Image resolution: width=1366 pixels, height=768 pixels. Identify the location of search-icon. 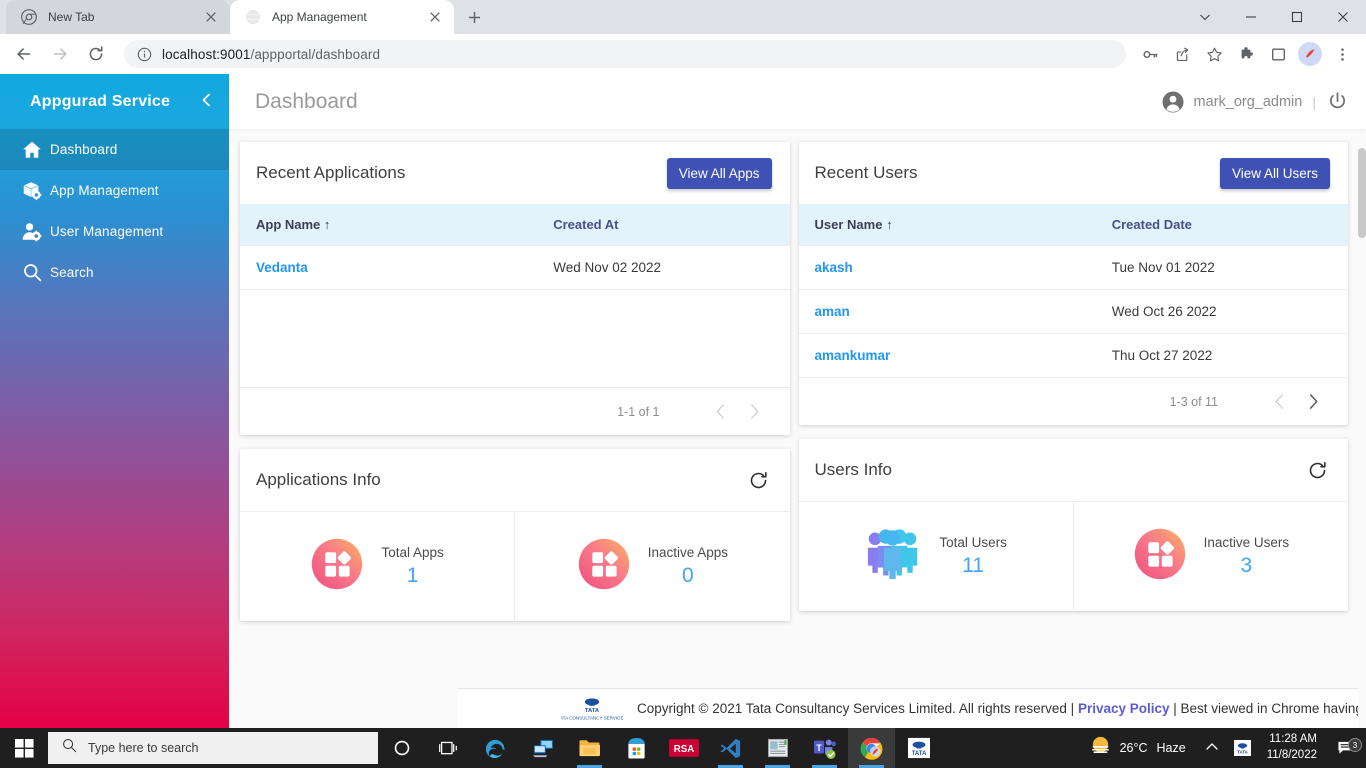
(69, 748).